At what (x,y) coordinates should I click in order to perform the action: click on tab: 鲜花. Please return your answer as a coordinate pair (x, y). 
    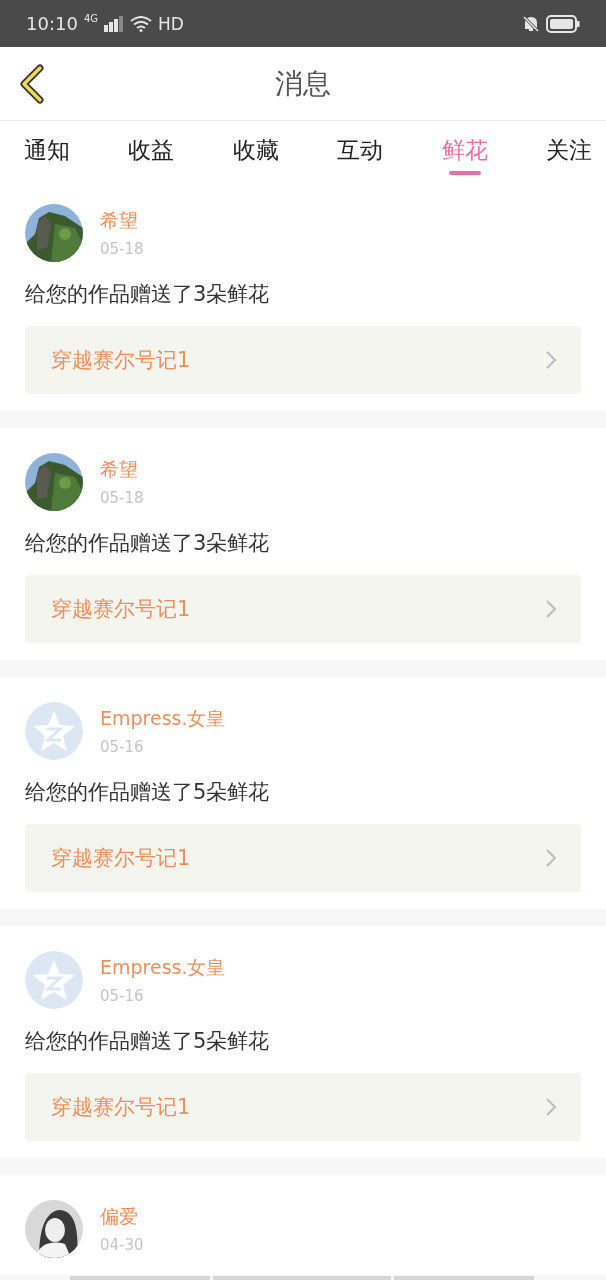
    Looking at the image, I should click on (464, 150).